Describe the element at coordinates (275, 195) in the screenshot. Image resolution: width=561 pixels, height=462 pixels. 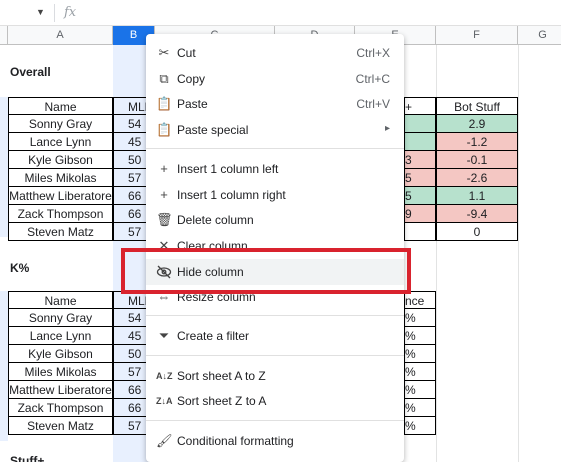
I see `menu-item-insert-right: + Insert 1 column right` at that location.